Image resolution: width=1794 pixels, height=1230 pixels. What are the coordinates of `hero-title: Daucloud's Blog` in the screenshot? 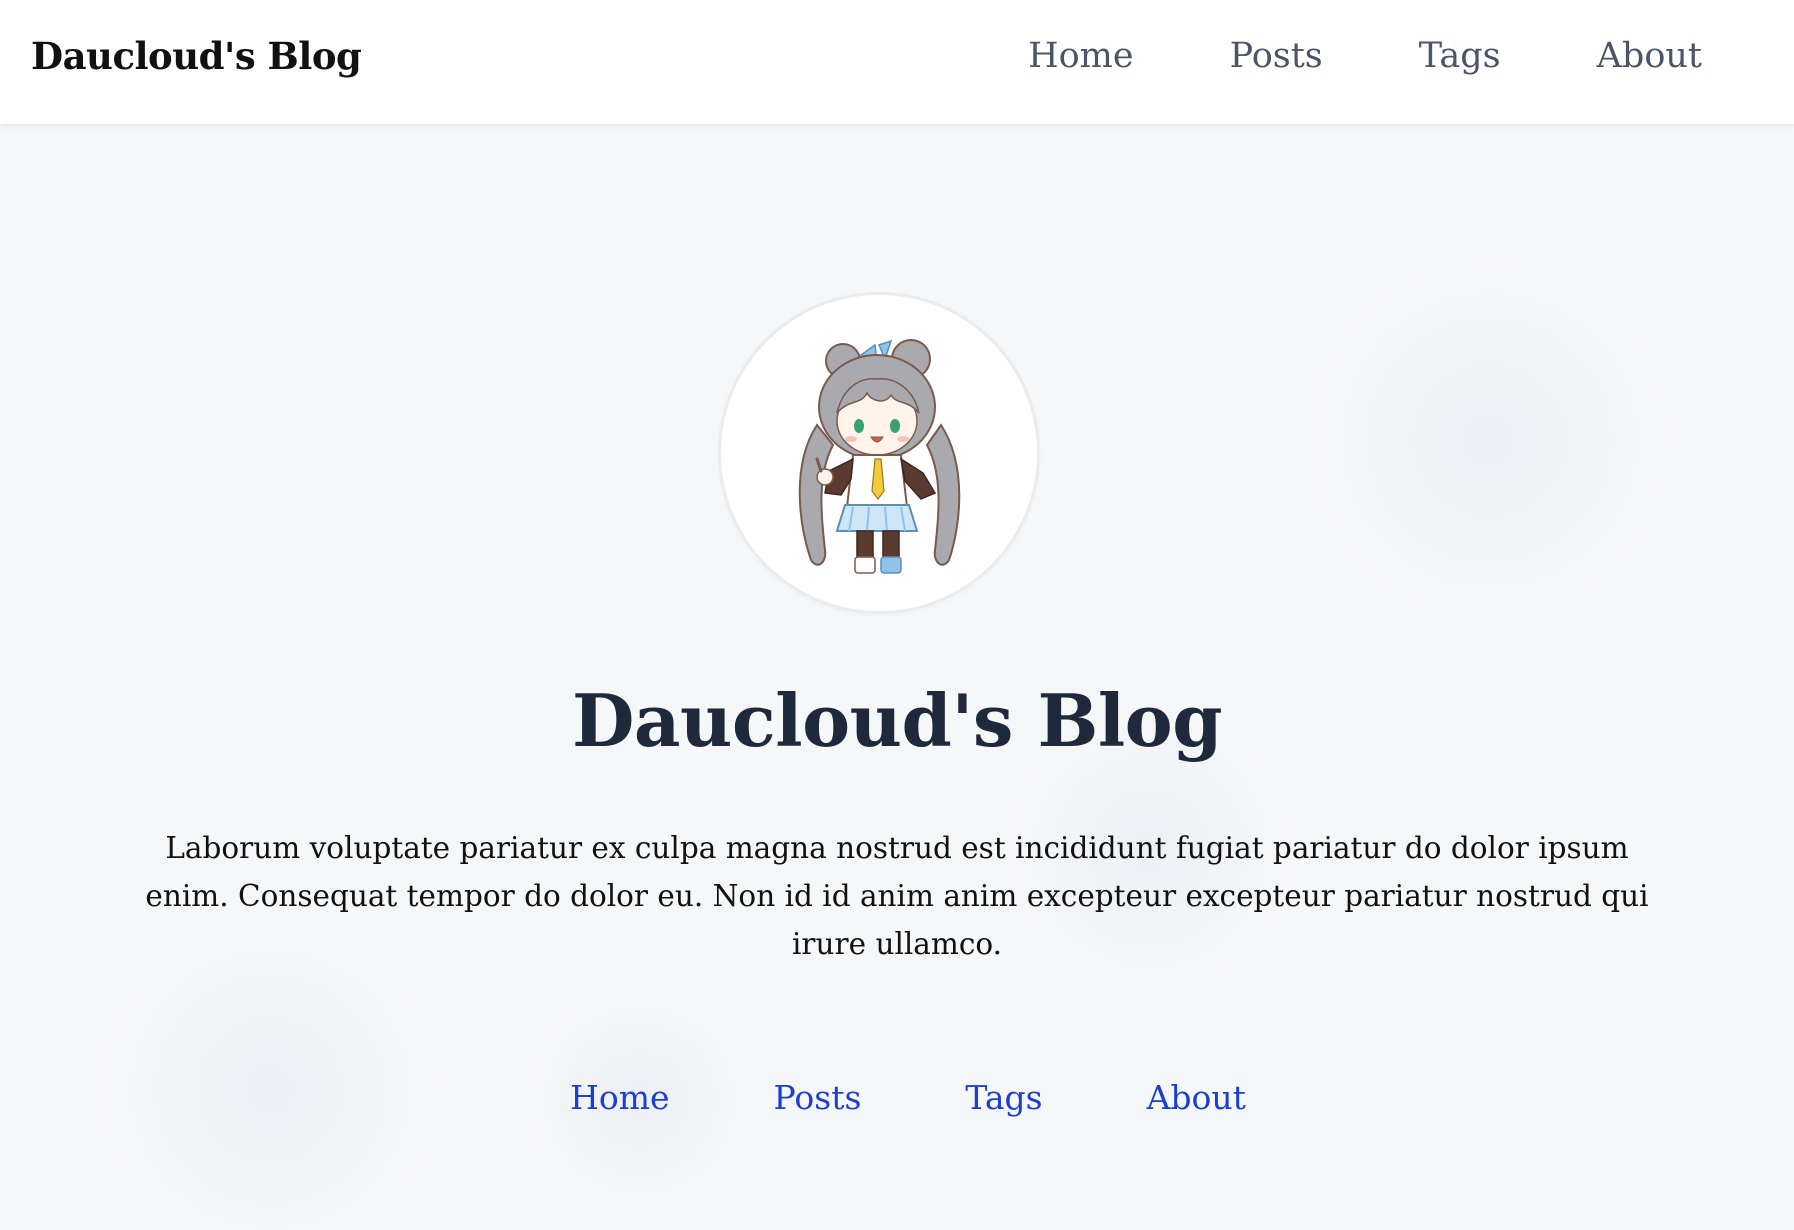 It's located at (897, 720).